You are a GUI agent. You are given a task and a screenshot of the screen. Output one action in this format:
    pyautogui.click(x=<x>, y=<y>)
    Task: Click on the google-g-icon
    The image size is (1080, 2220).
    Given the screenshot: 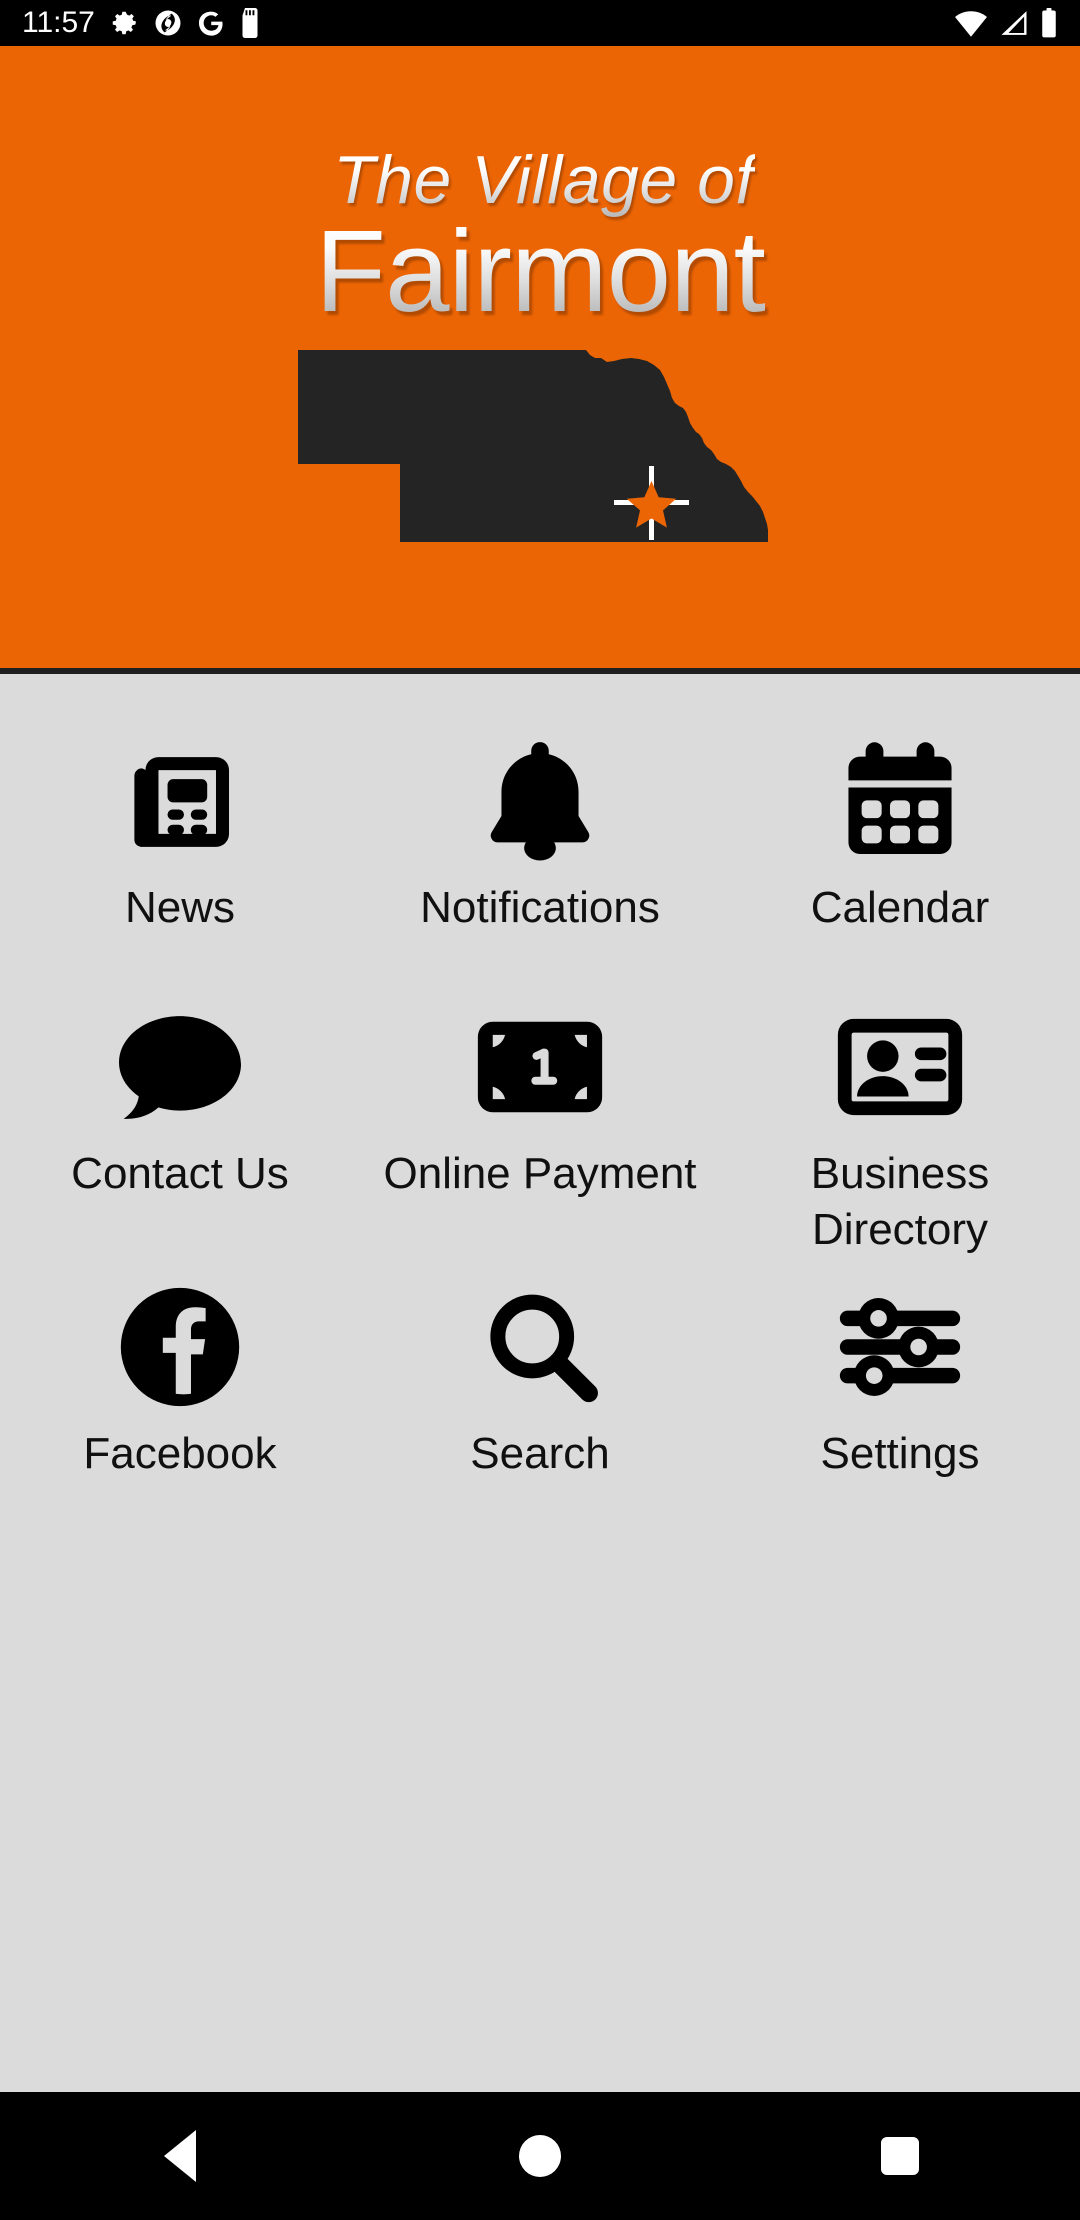 What is the action you would take?
    pyautogui.click(x=211, y=23)
    